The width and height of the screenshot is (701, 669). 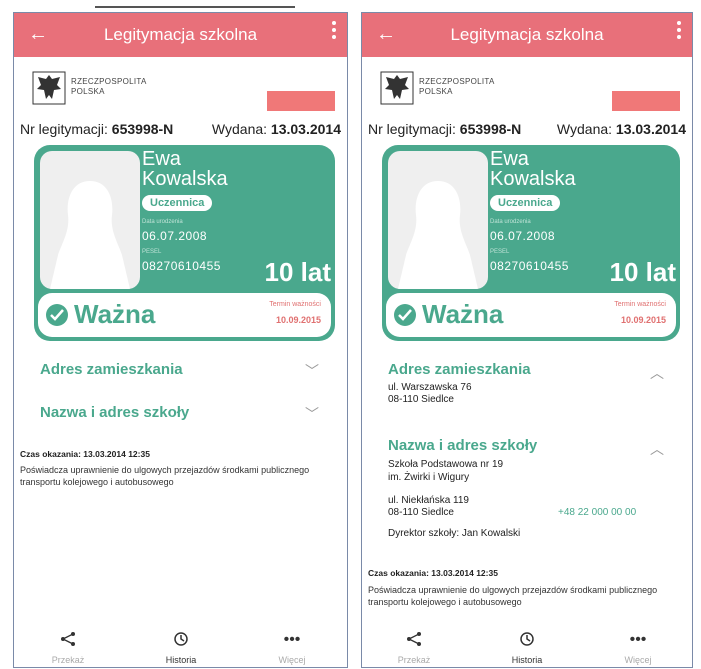 I want to click on term-label: Termin ważności, so click(x=295, y=304).